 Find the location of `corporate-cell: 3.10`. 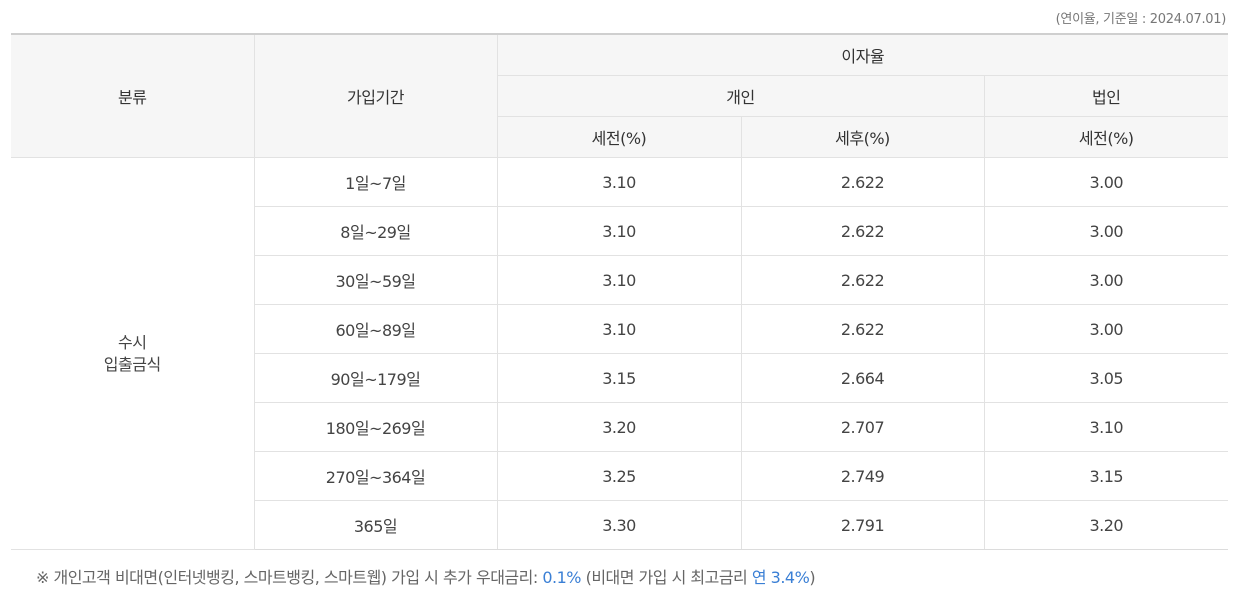

corporate-cell: 3.10 is located at coordinates (1105, 427).